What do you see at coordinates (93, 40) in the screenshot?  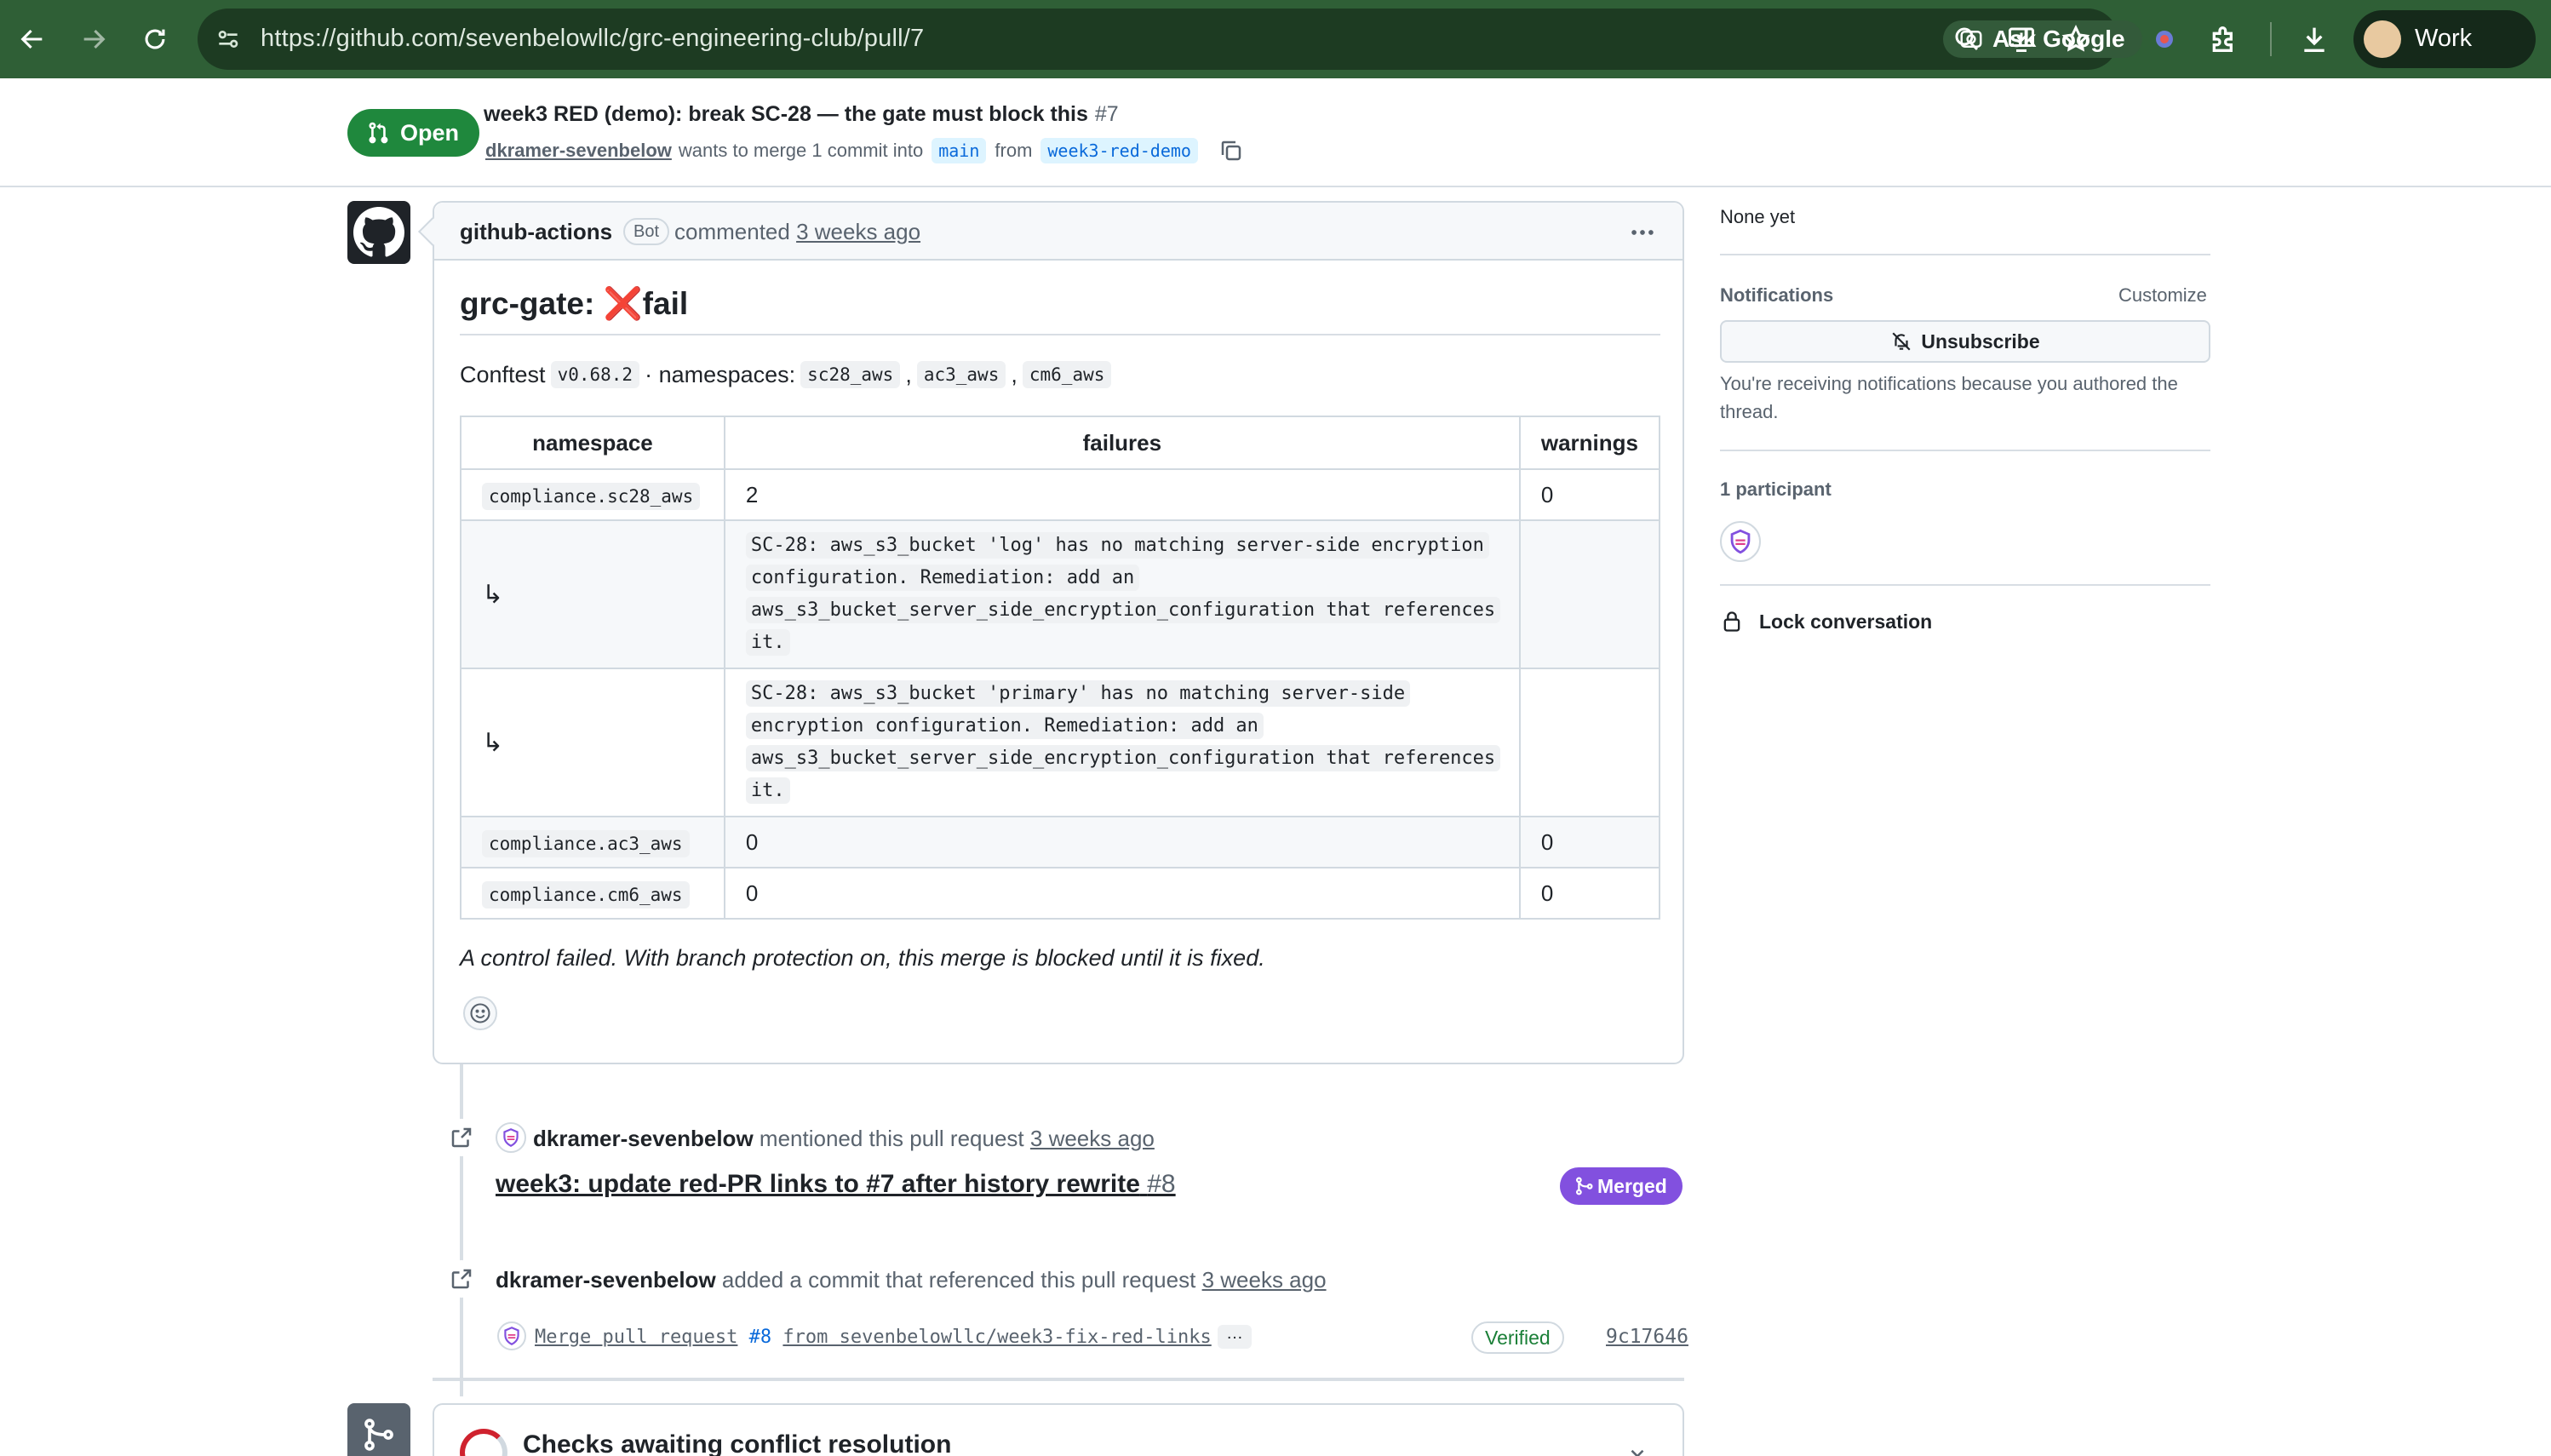 I see `forward-button` at bounding box center [93, 40].